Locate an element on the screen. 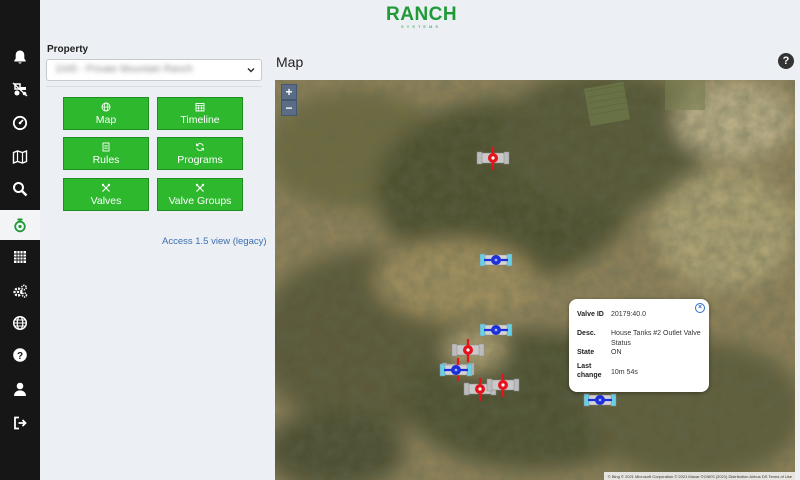 The width and height of the screenshot is (800, 480). sidebar-item-alerts is located at coordinates (20, 57).